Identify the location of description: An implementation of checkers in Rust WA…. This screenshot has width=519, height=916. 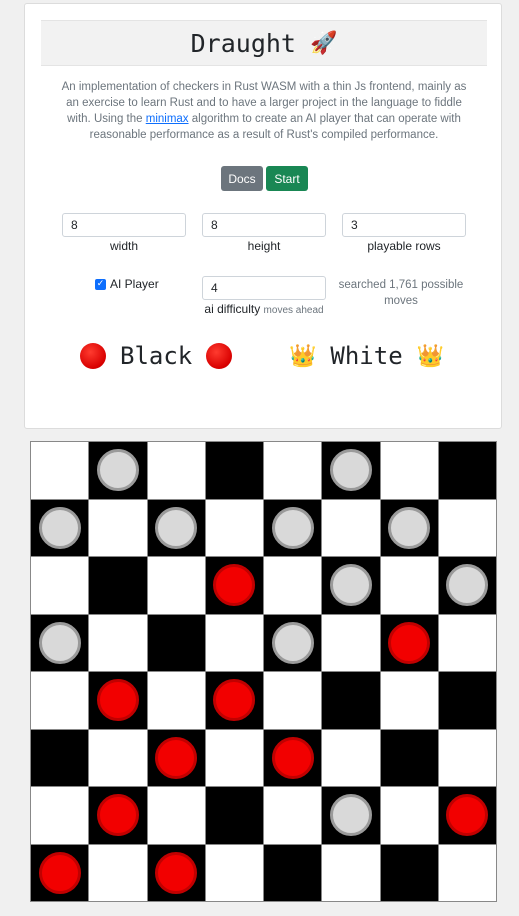
(264, 111).